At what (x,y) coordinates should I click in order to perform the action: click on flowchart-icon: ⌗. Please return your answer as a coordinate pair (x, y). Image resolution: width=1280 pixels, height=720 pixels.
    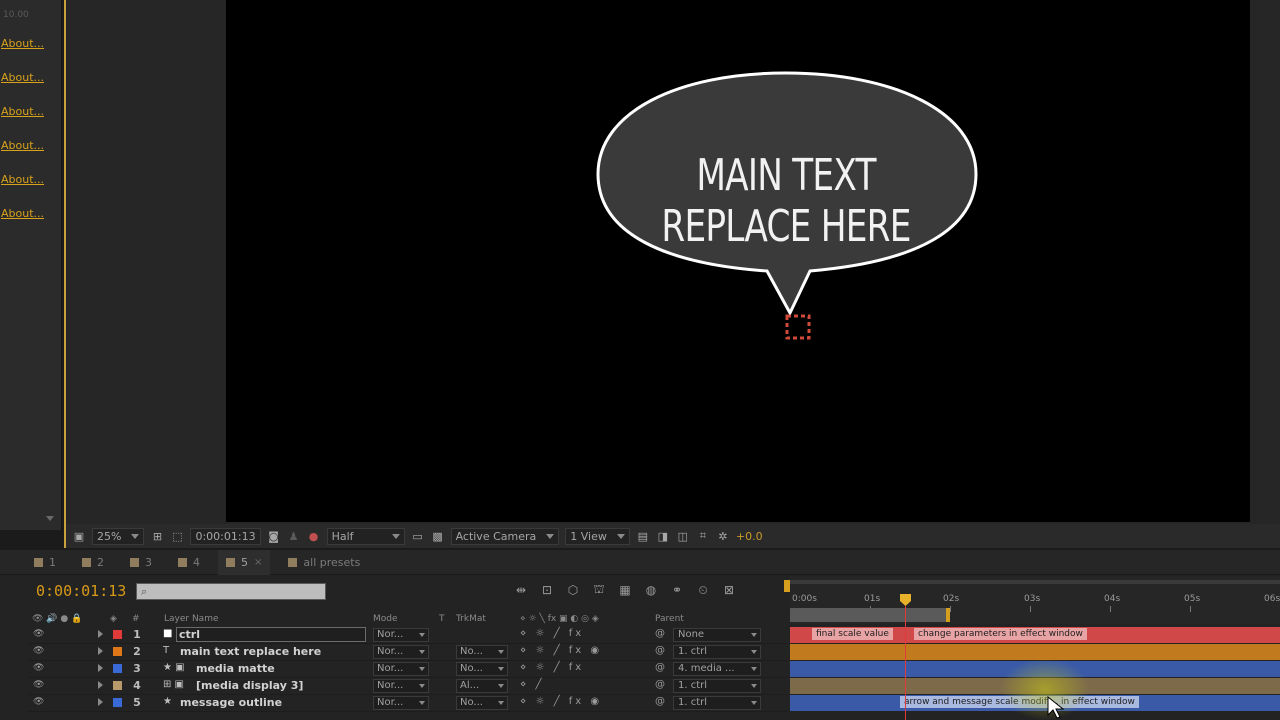
    Looking at the image, I should click on (703, 536).